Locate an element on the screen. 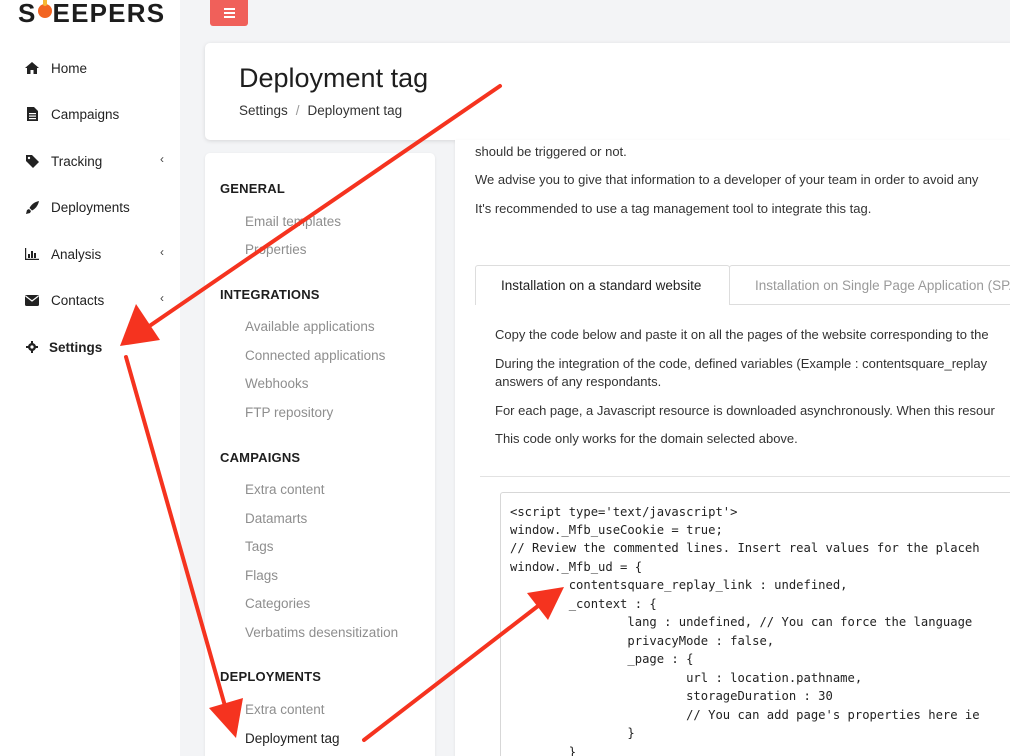 The width and height of the screenshot is (1010, 756). tab-underline is located at coordinates (869, 304).